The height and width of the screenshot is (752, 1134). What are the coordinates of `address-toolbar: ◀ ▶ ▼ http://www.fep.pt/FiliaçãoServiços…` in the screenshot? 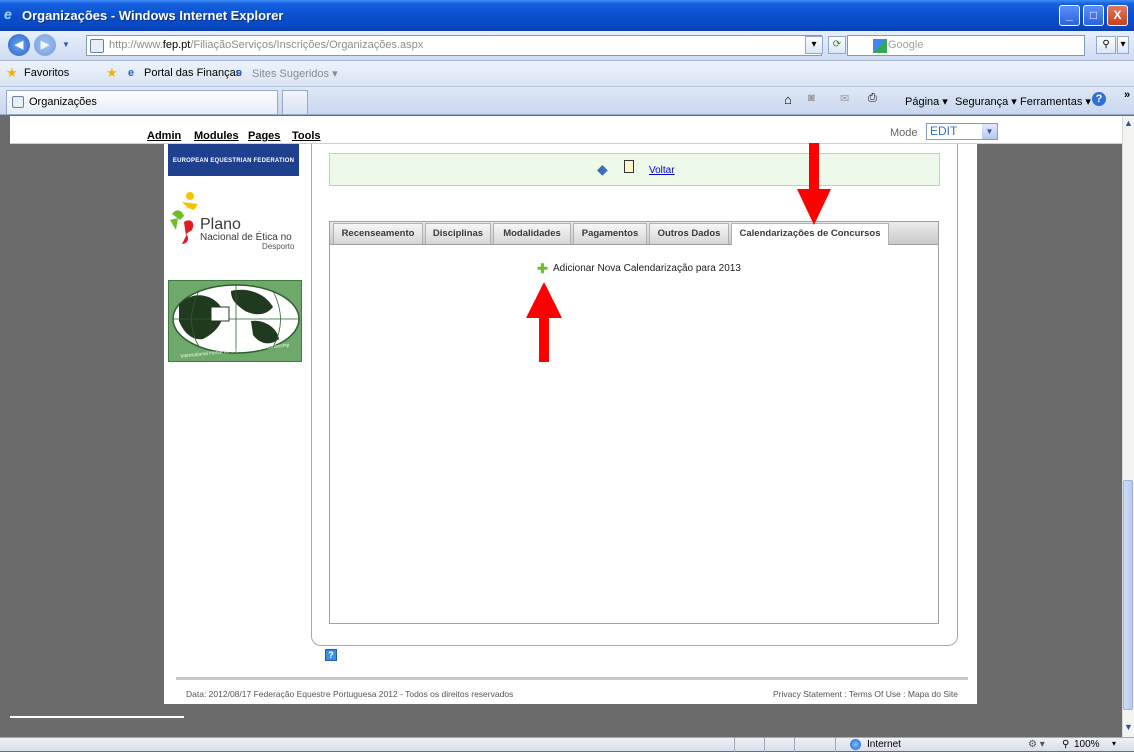 It's located at (567, 46).